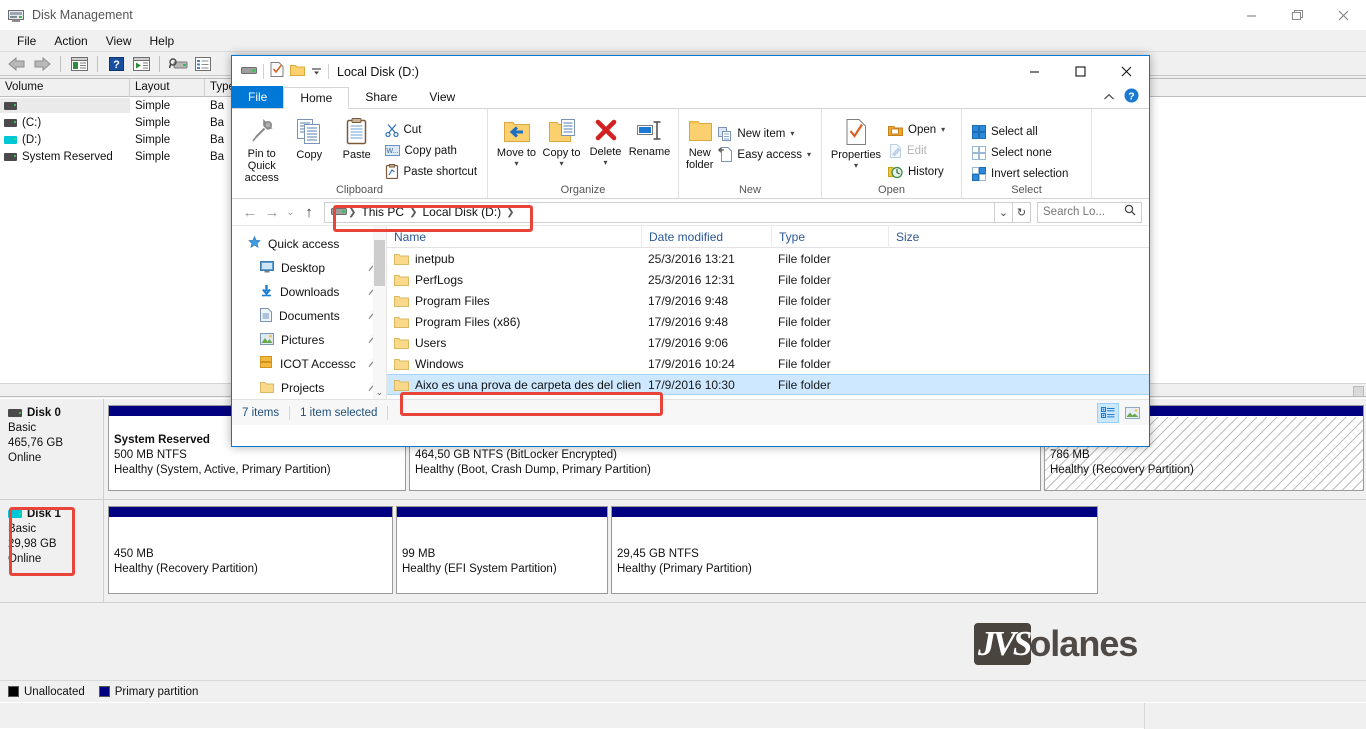 The width and height of the screenshot is (1366, 729). I want to click on back-icon: ←, so click(250, 212).